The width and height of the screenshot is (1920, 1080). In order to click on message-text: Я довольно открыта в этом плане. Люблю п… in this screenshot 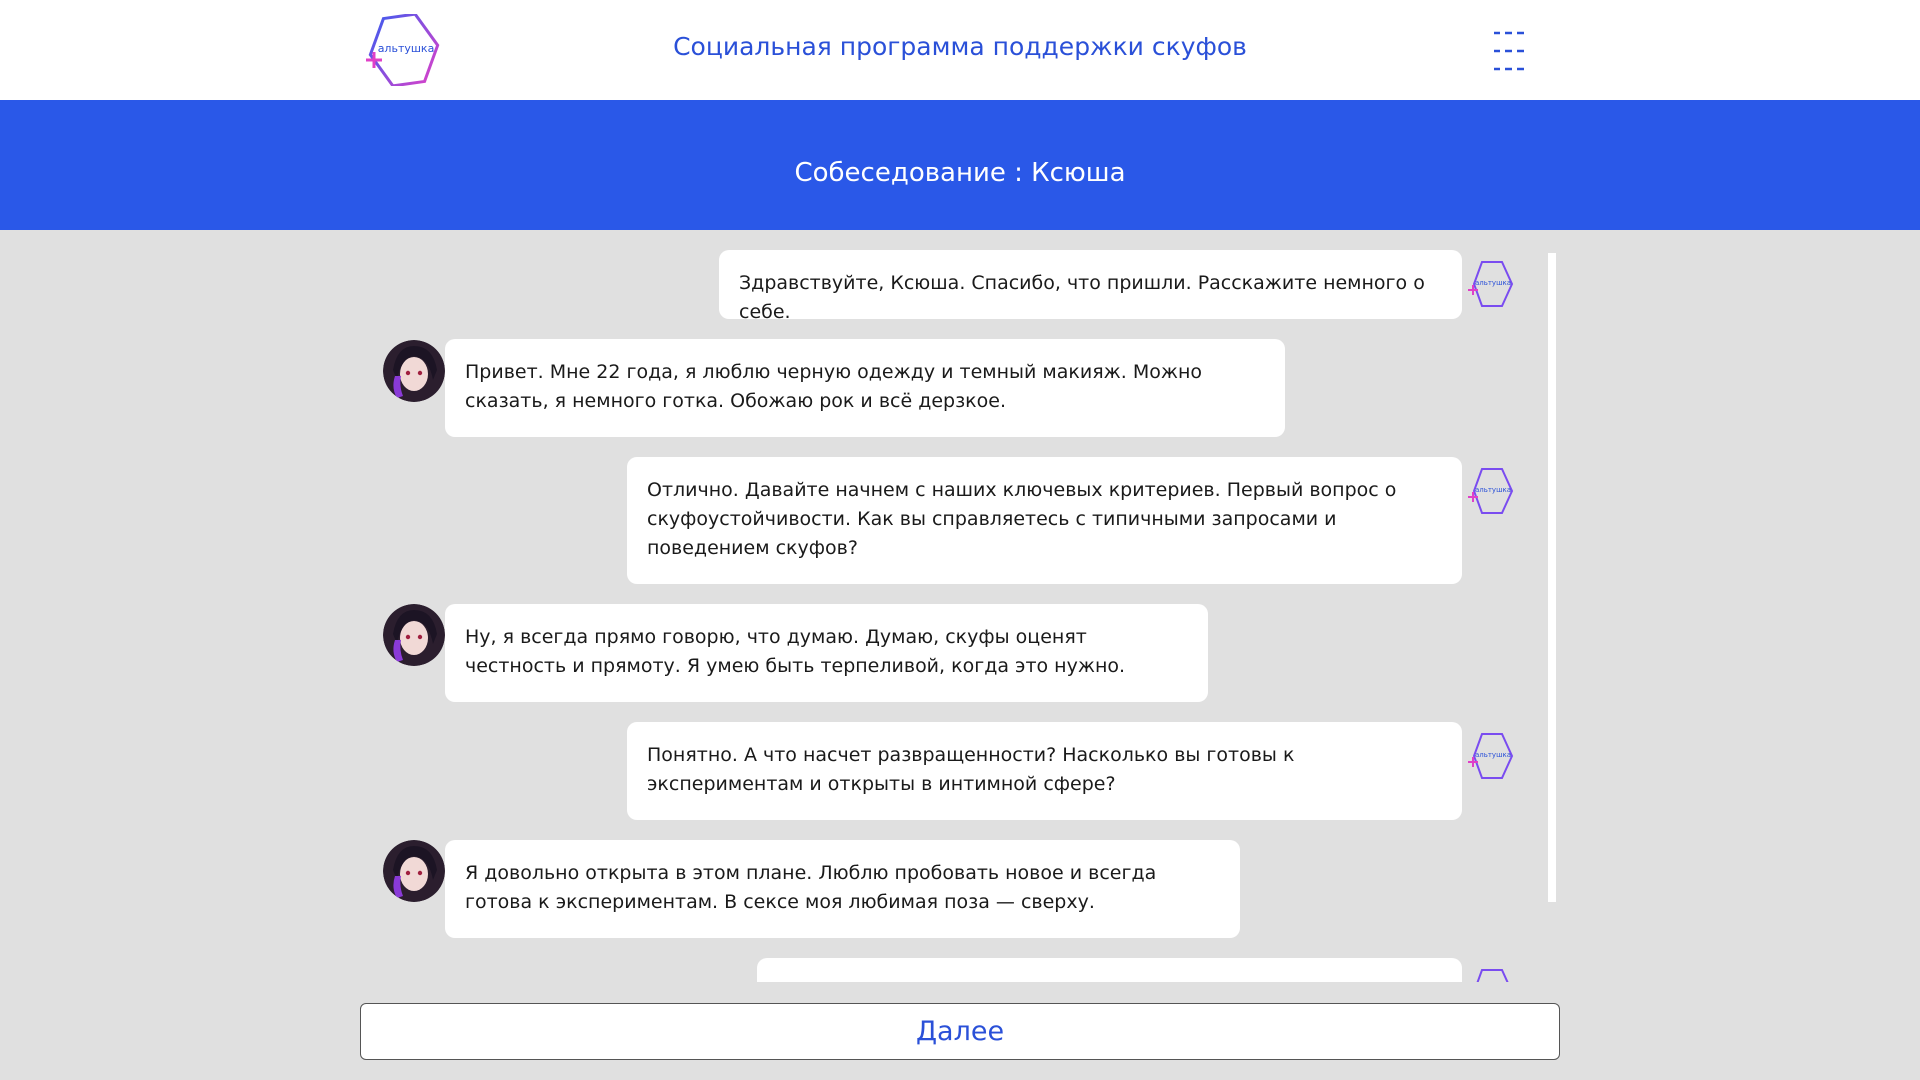, I will do `click(811, 887)`.